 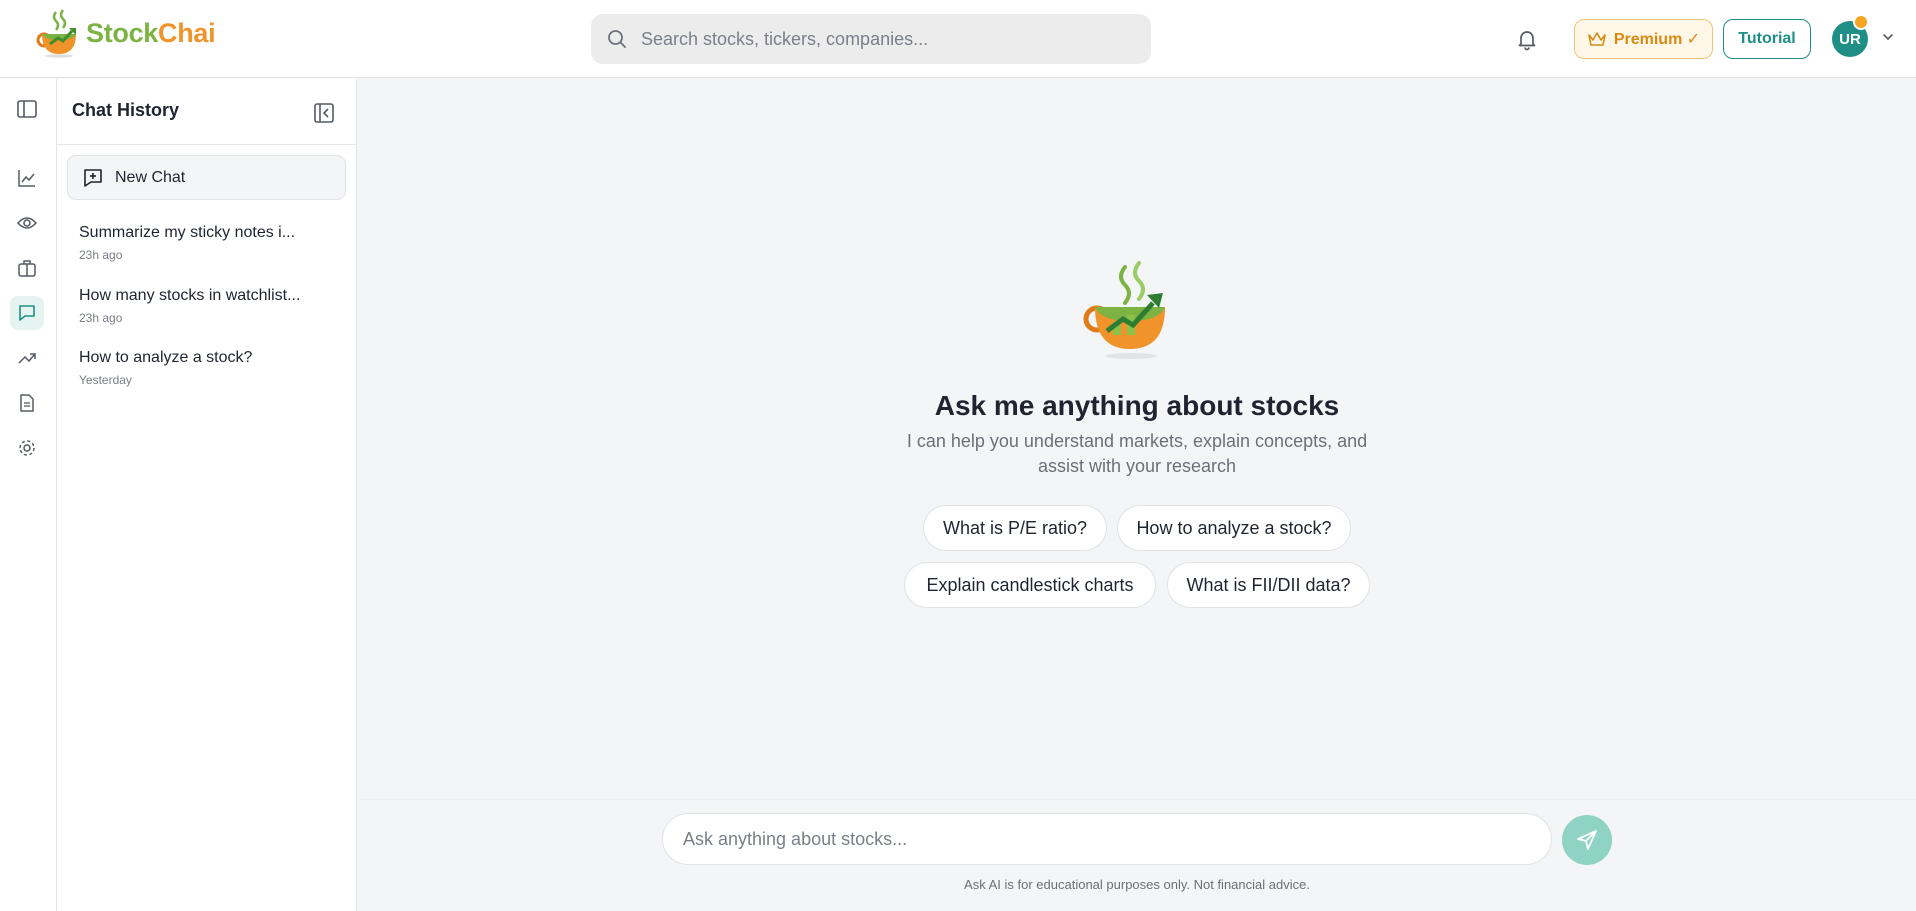 I want to click on logo-text: StockChai, so click(x=151, y=33).